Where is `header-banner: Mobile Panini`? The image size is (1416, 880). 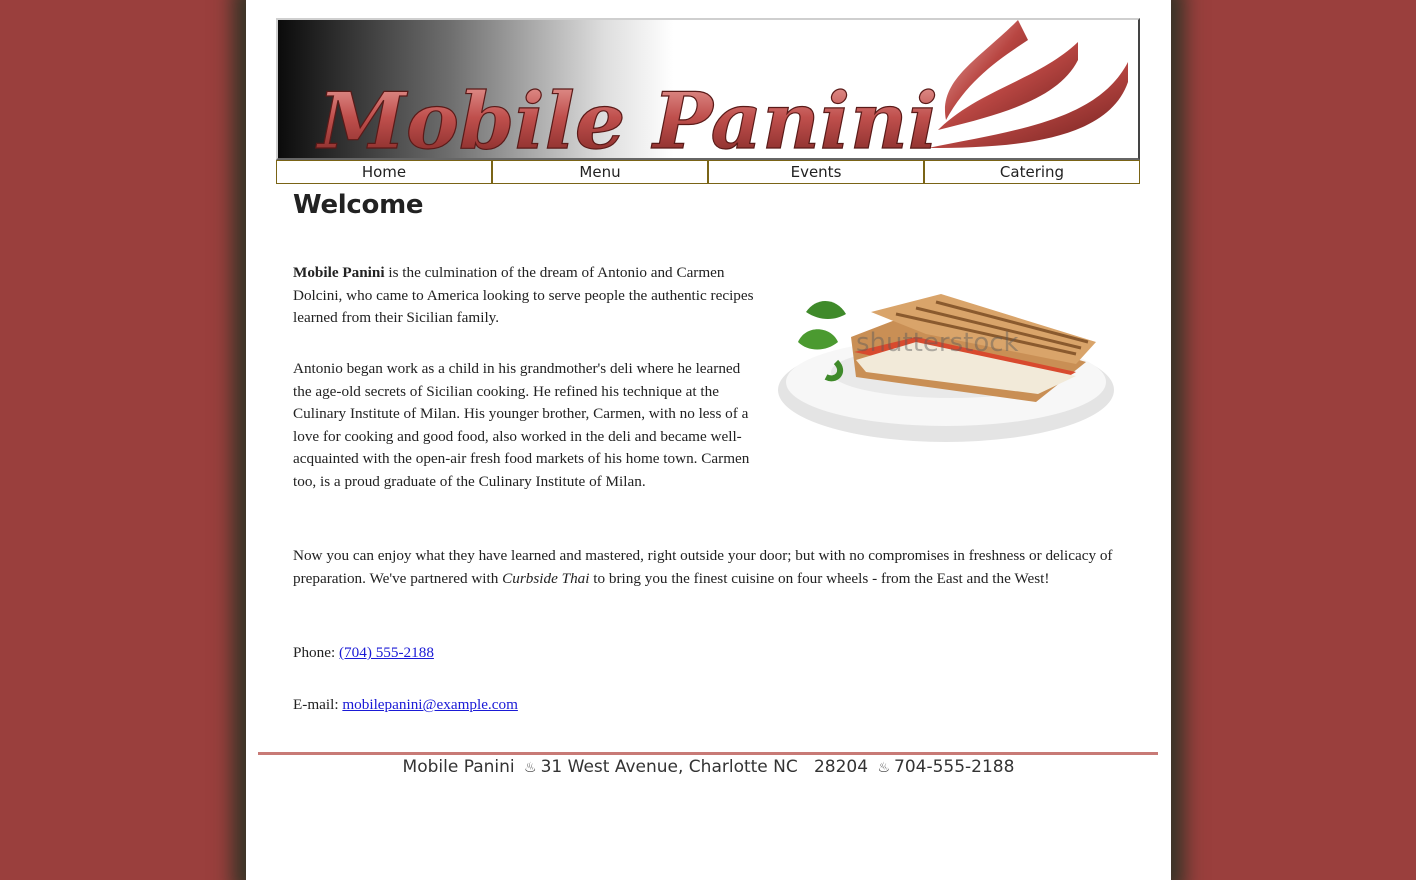 header-banner: Mobile Panini is located at coordinates (708, 89).